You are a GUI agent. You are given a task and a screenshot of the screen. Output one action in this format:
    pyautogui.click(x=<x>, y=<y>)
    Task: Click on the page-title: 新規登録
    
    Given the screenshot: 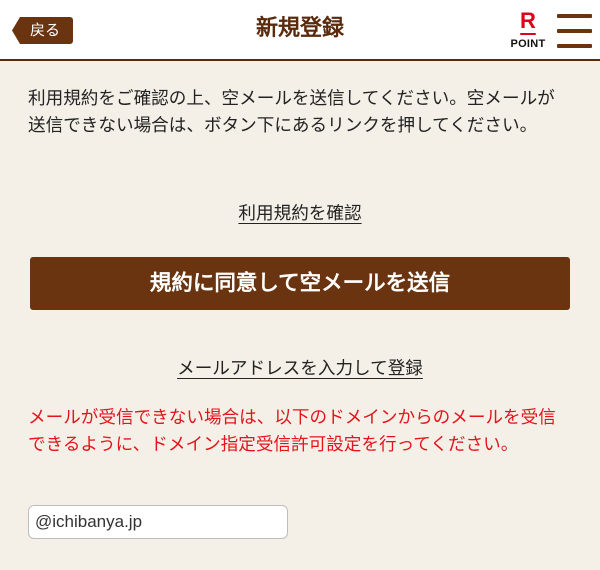 What is the action you would take?
    pyautogui.click(x=299, y=27)
    